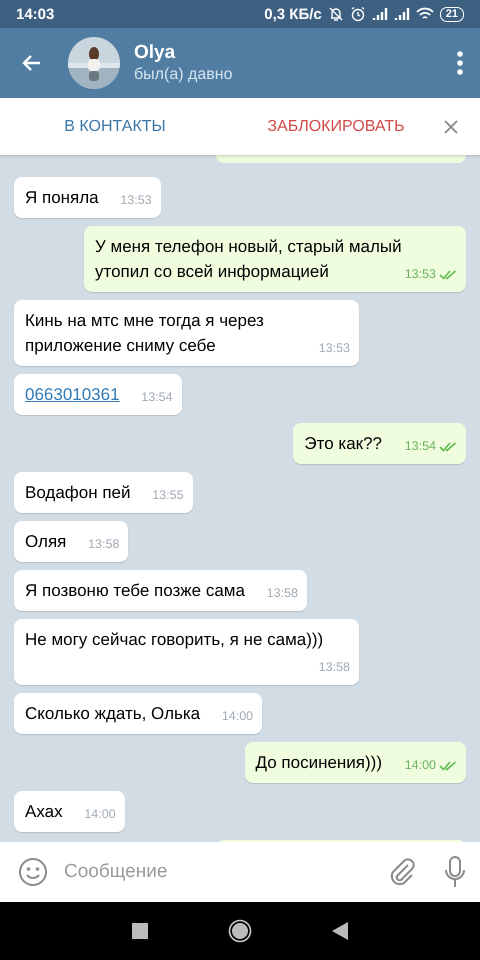 The image size is (480, 960). I want to click on microphone-button, so click(455, 872).